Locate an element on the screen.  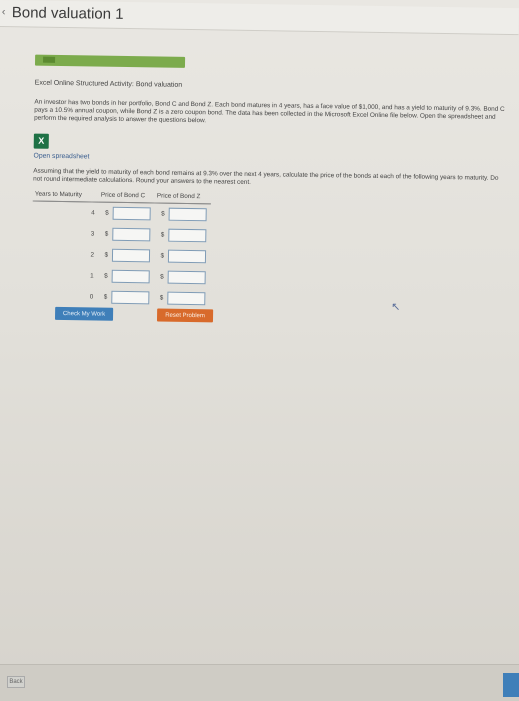
years-to-maturity-cell: 3 is located at coordinates (92, 233).